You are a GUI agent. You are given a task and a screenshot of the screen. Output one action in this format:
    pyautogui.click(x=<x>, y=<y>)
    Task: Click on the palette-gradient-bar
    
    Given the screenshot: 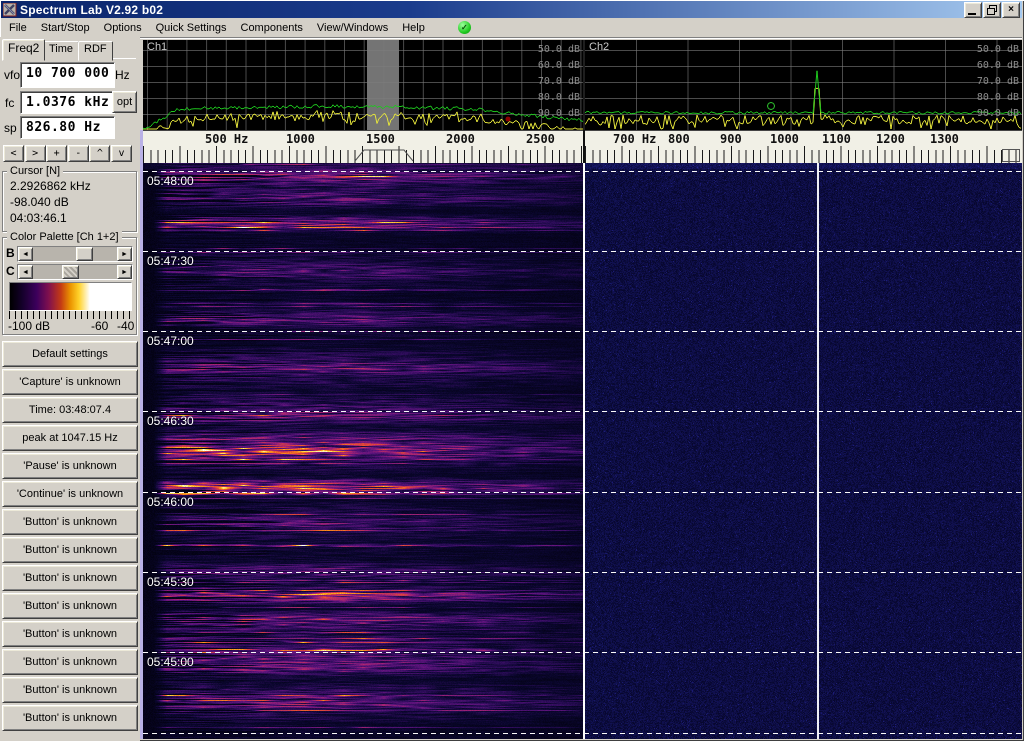 What is the action you would take?
    pyautogui.click(x=70, y=296)
    